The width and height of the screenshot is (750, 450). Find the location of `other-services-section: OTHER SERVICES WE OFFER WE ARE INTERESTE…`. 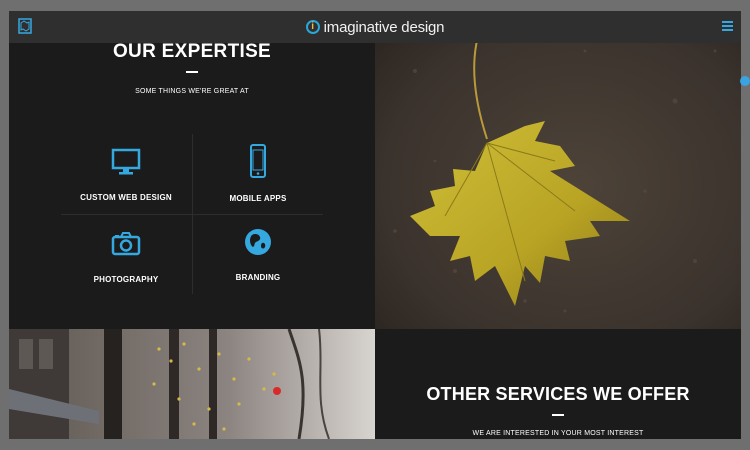

other-services-section: OTHER SERVICES WE OFFER WE ARE INTERESTE… is located at coordinates (558, 384).